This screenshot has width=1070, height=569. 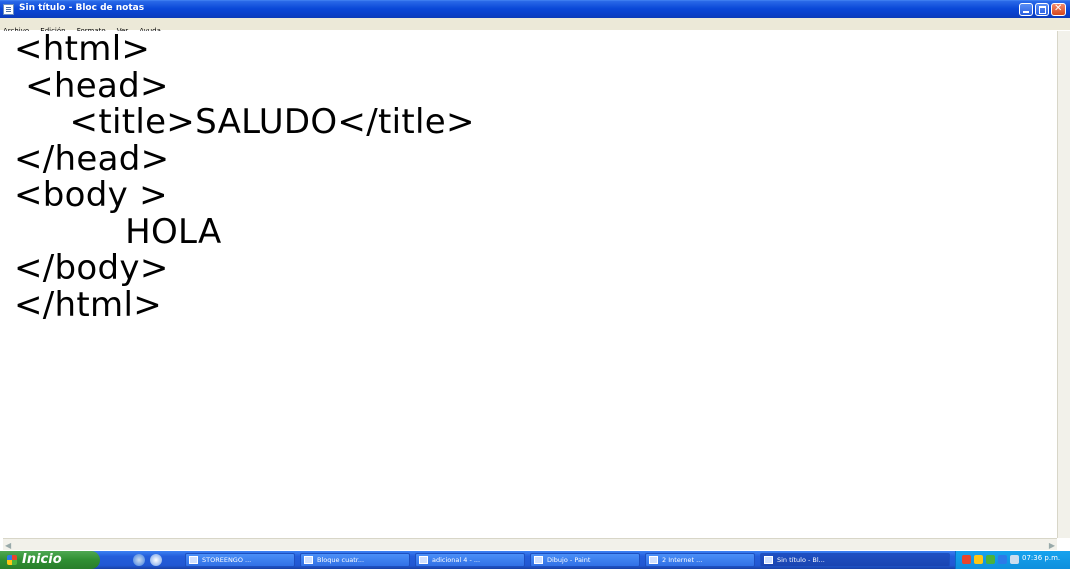 What do you see at coordinates (1041, 558) in the screenshot?
I see `clock: 07:36 p.m.` at bounding box center [1041, 558].